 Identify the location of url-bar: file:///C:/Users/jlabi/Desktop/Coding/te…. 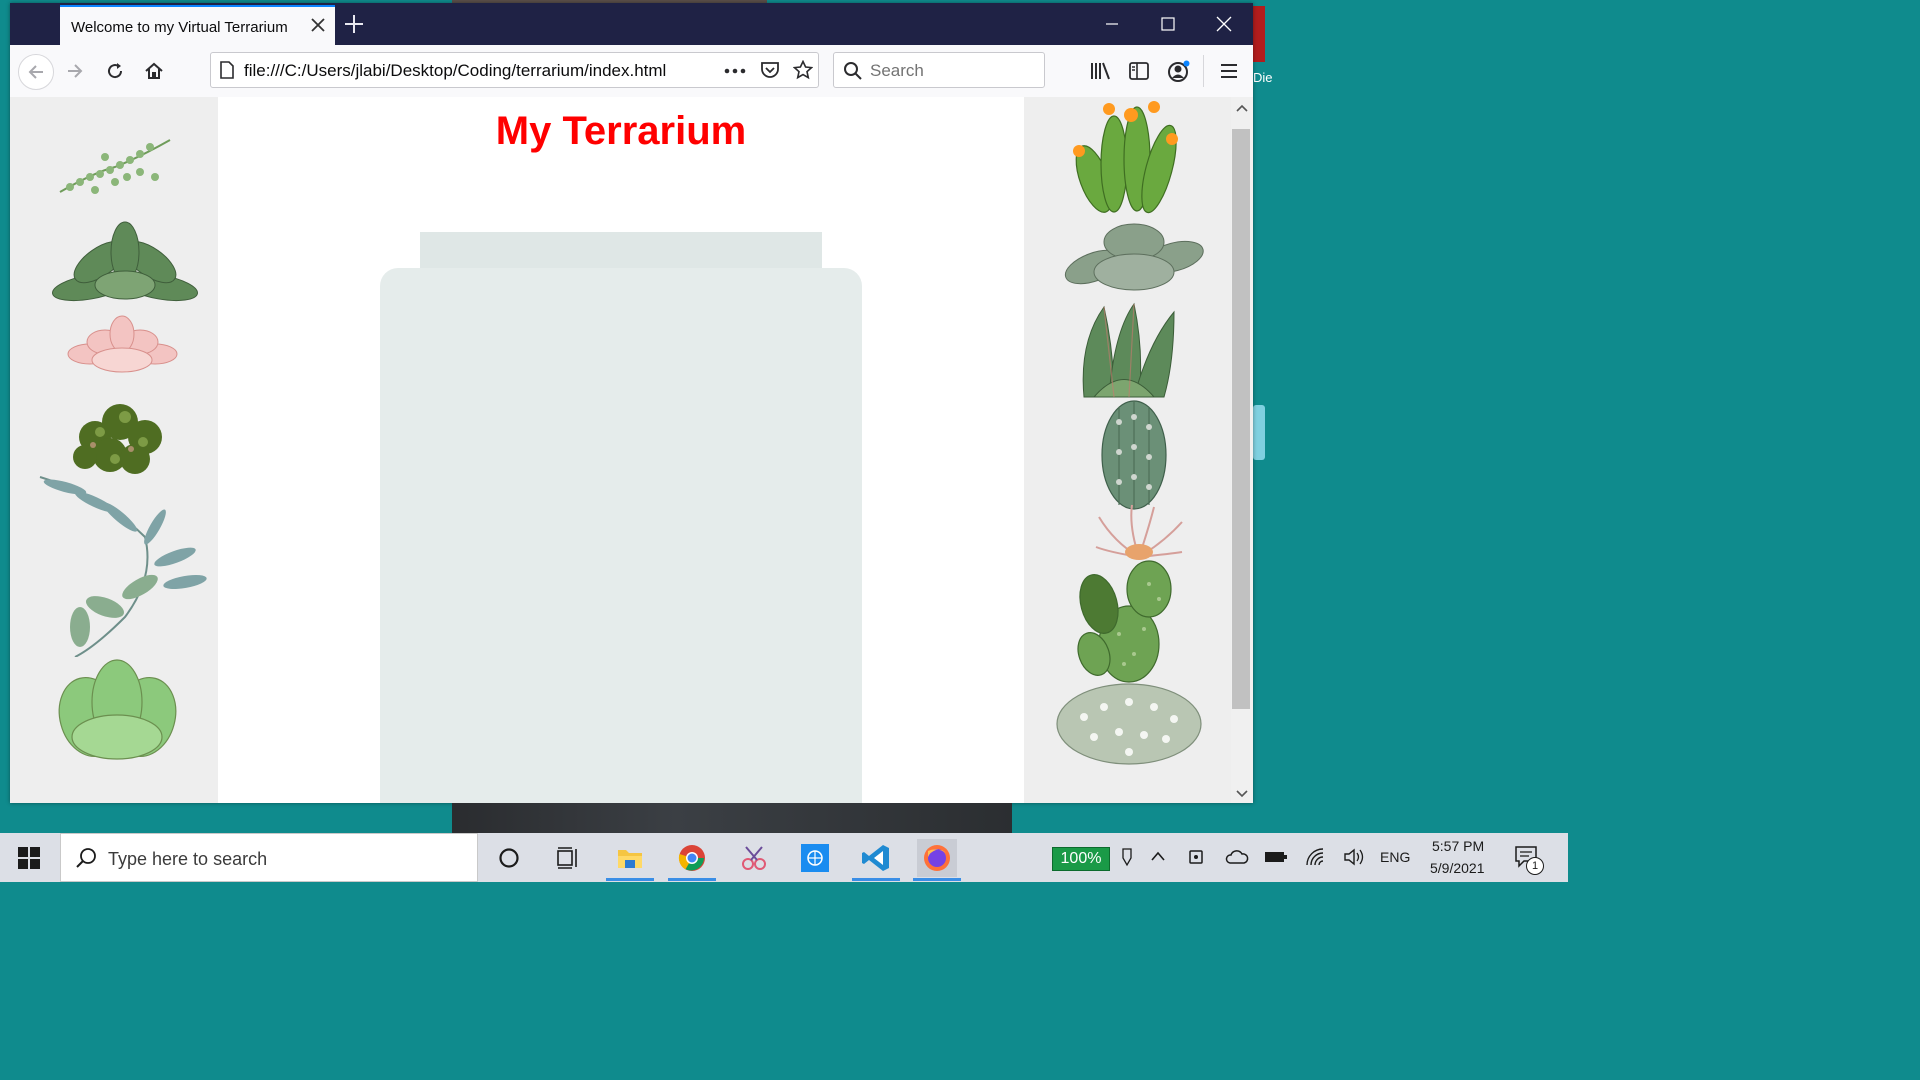
(514, 70).